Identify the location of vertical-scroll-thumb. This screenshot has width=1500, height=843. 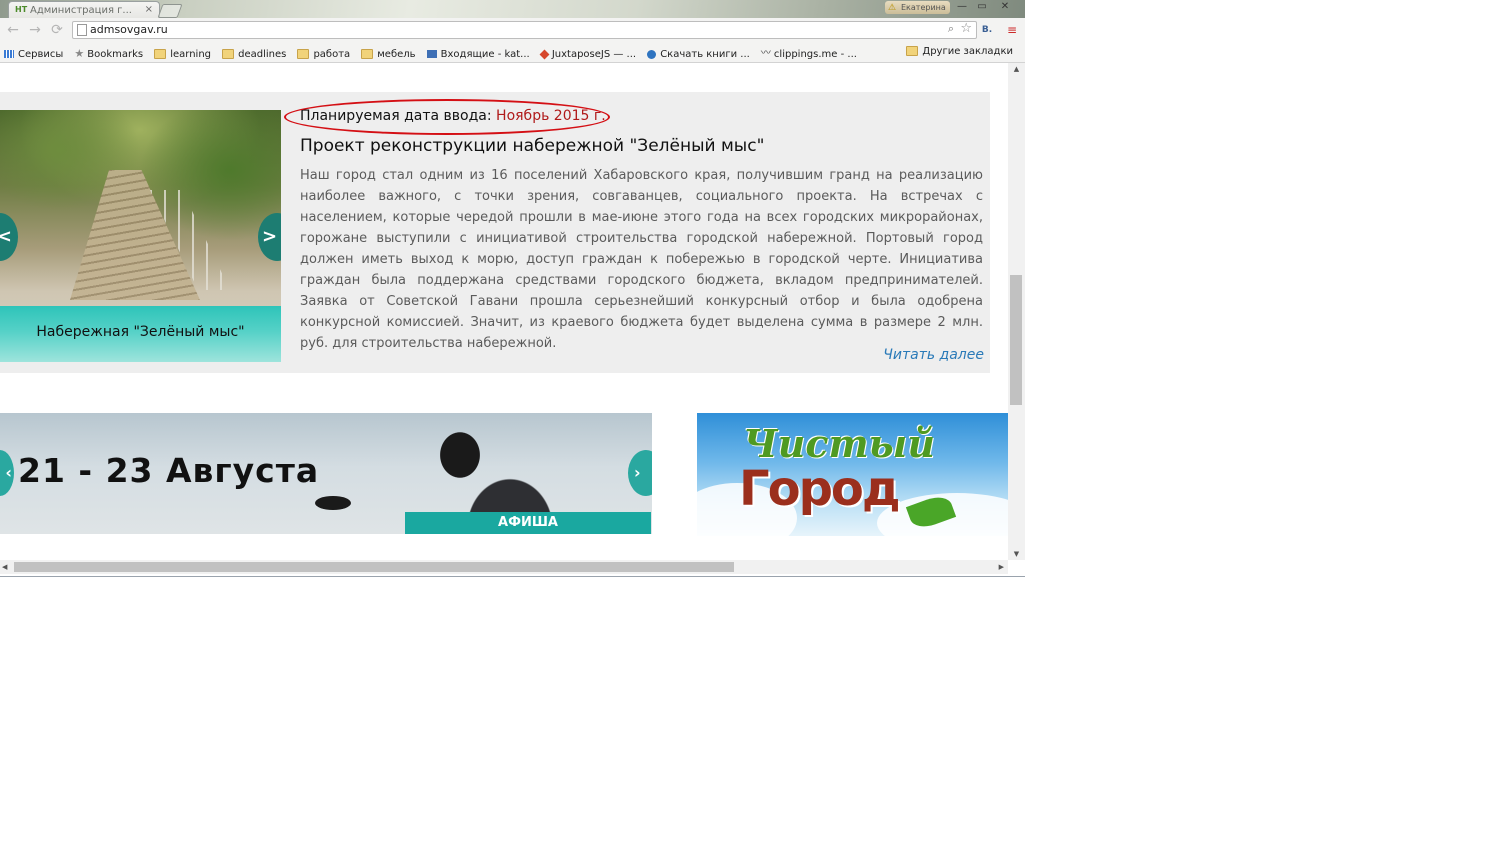
(1016, 340).